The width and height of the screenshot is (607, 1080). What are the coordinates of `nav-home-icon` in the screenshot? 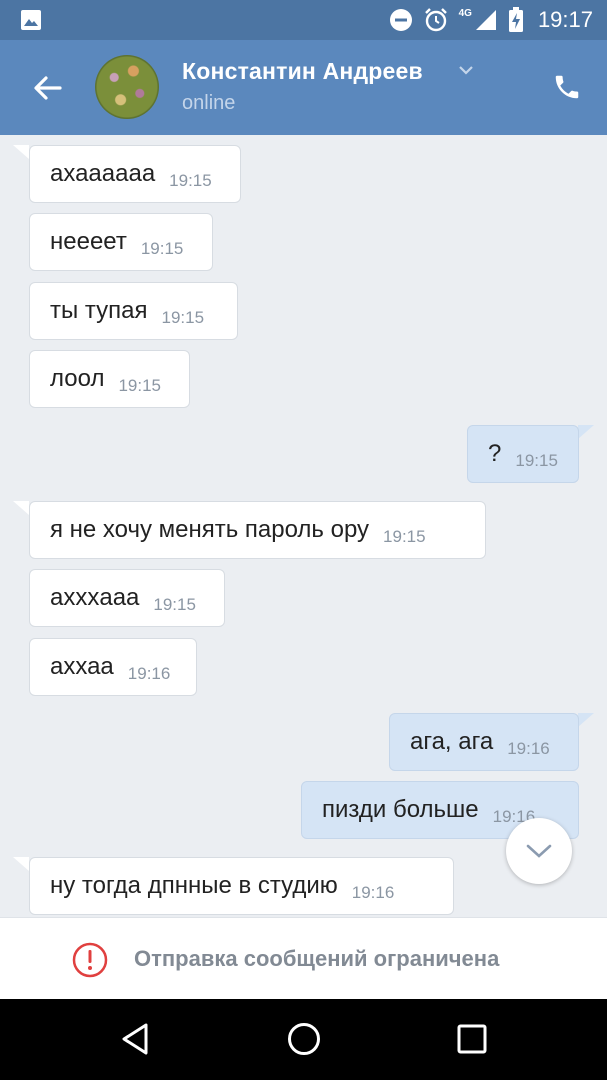 It's located at (304, 1039).